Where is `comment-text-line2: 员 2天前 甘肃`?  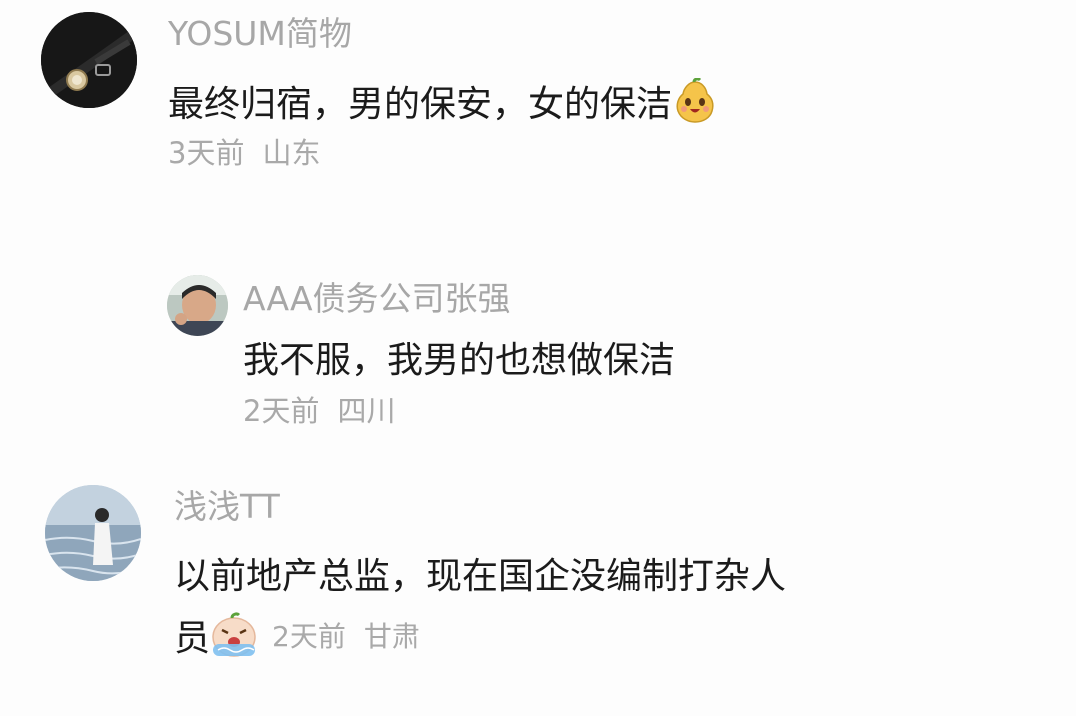 comment-text-line2: 员 2天前 甘肃 is located at coordinates (297, 639).